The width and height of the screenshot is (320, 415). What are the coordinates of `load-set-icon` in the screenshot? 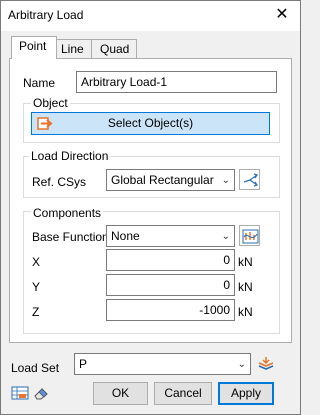 It's located at (266, 364).